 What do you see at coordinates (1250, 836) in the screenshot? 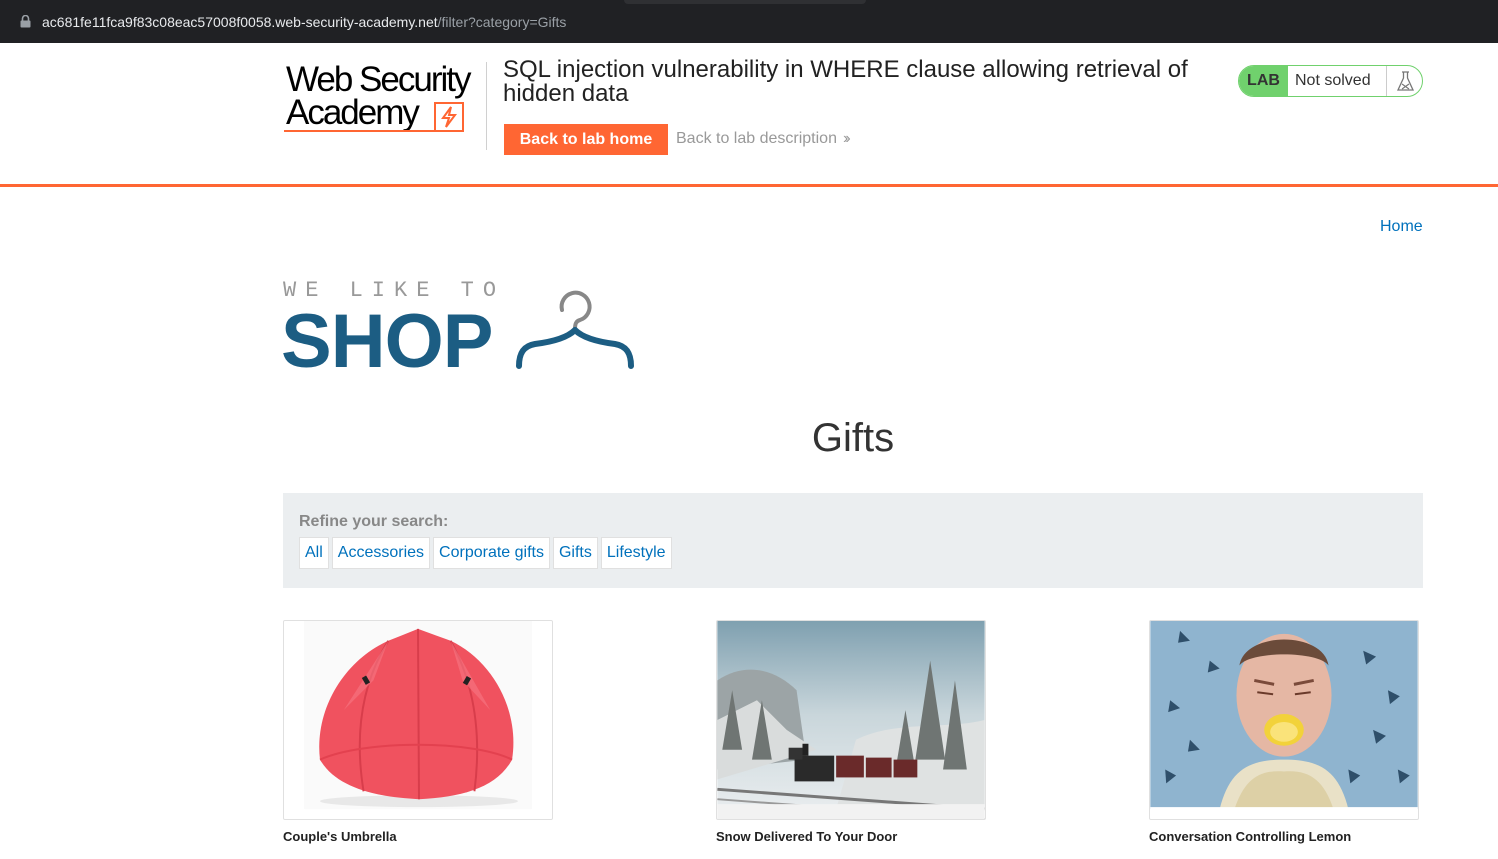
I see `product-name: Conversation Controlling Lemon` at bounding box center [1250, 836].